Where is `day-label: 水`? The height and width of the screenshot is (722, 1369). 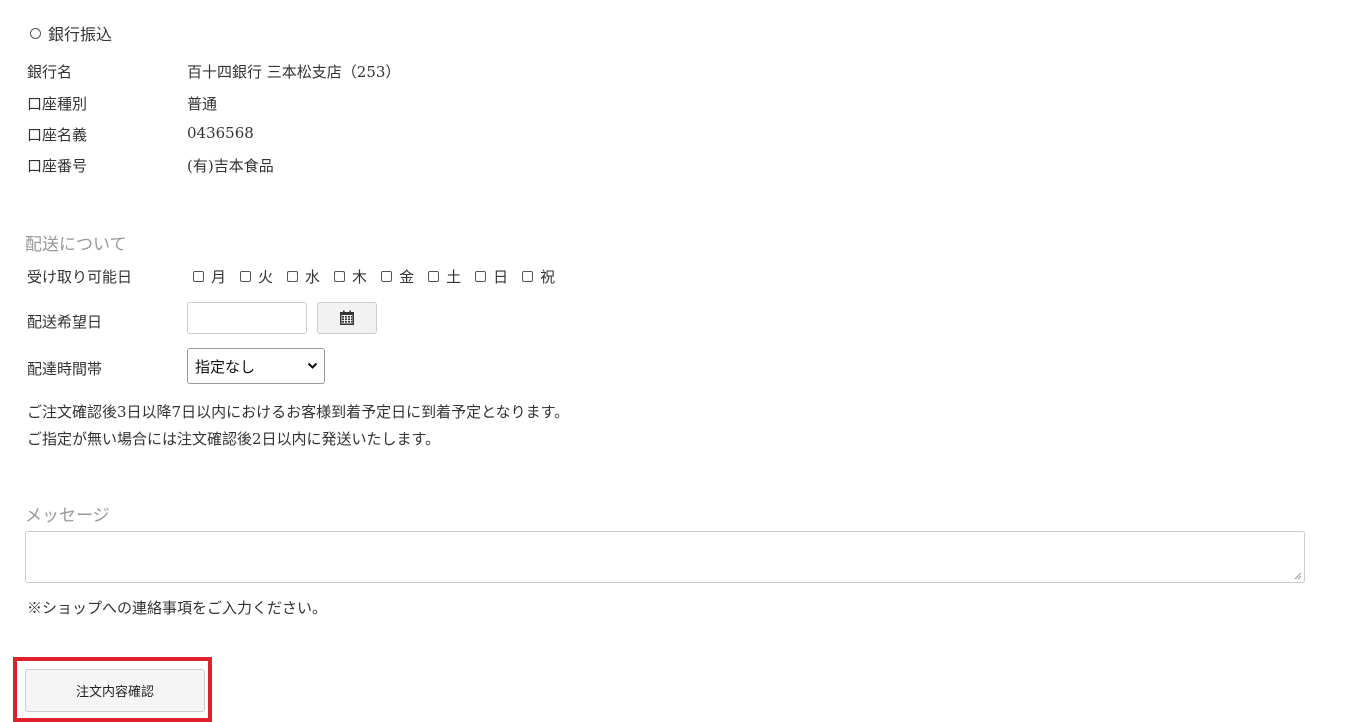
day-label: 水 is located at coordinates (313, 277).